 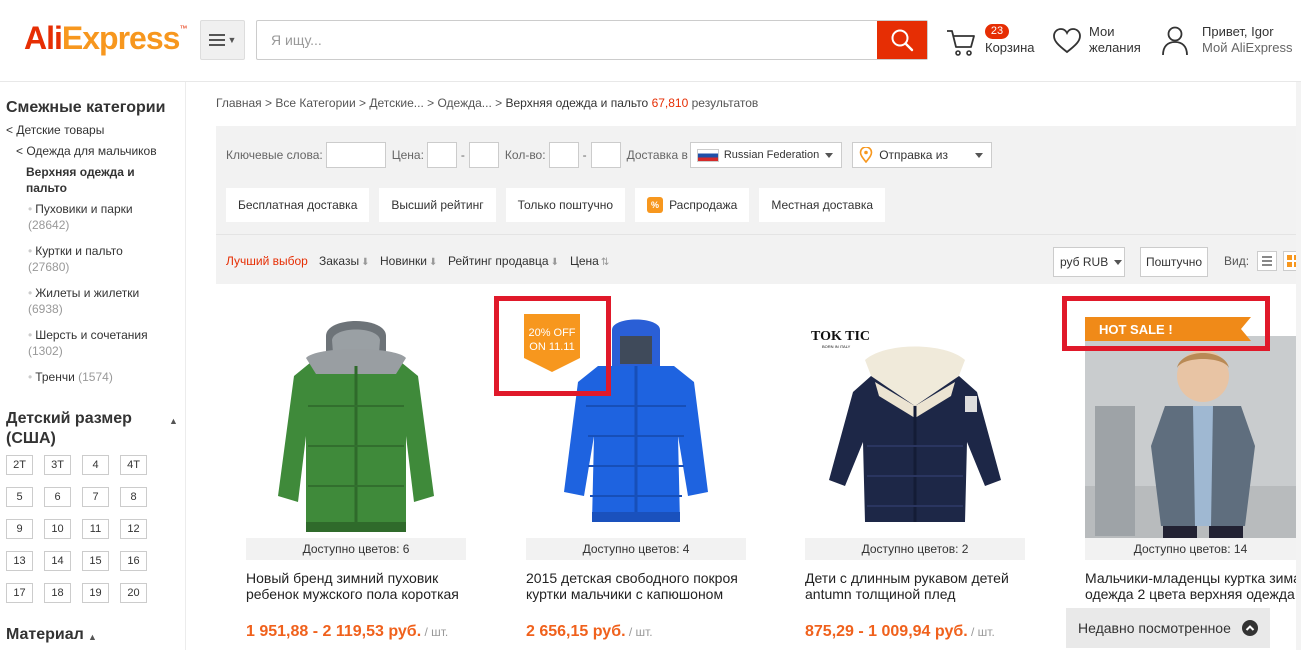 What do you see at coordinates (915, 417) in the screenshot?
I see `product-image: TOK TIC BORN IN ITALY` at bounding box center [915, 417].